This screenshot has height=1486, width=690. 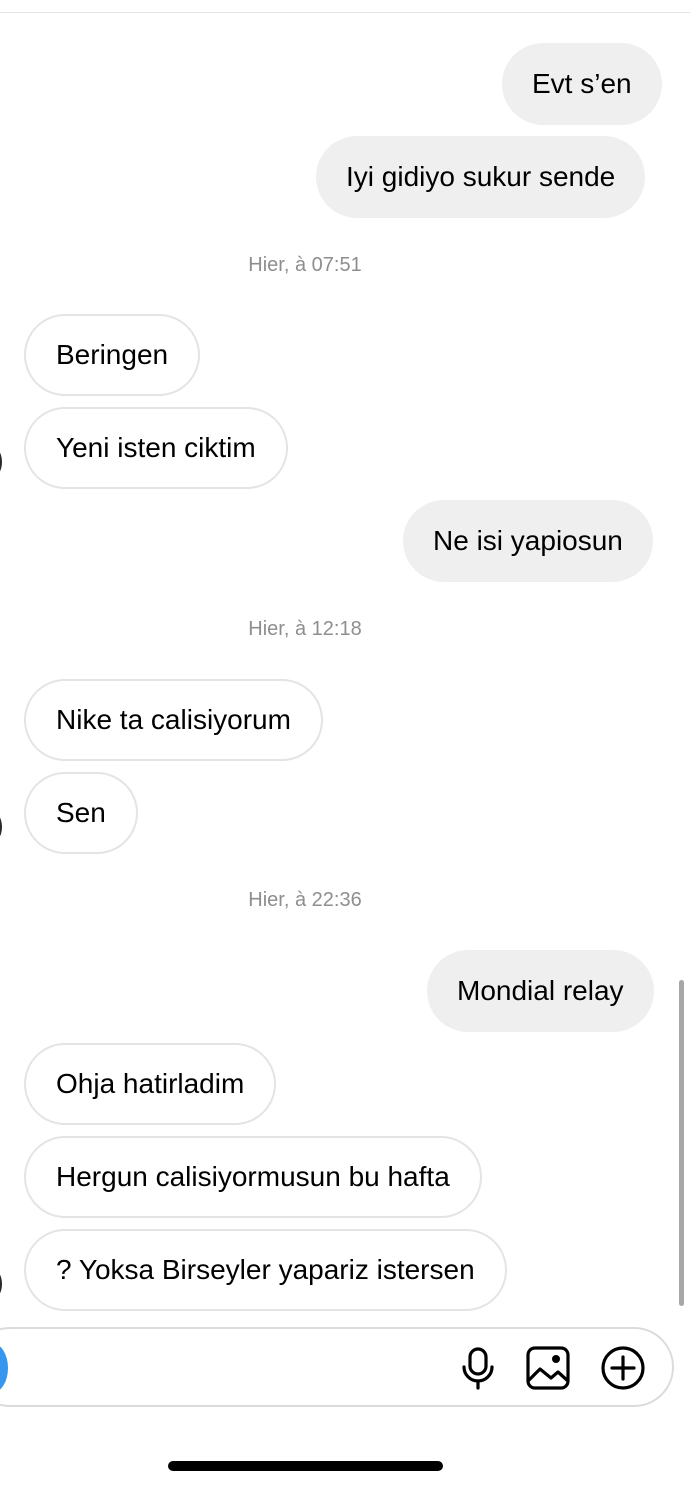 What do you see at coordinates (345, 12) in the screenshot?
I see `header-divider` at bounding box center [345, 12].